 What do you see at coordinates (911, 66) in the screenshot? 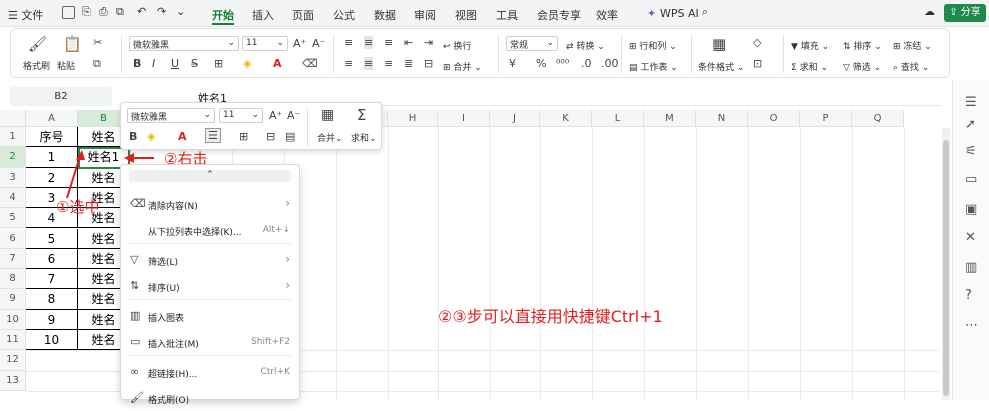
I see `find-button: ⌕ 查找 ⌄` at bounding box center [911, 66].